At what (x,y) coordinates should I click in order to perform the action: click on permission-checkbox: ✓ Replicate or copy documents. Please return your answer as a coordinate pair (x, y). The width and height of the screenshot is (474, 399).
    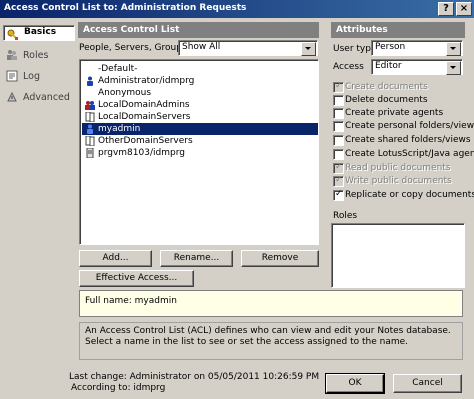
    Looking at the image, I should click on (403, 195).